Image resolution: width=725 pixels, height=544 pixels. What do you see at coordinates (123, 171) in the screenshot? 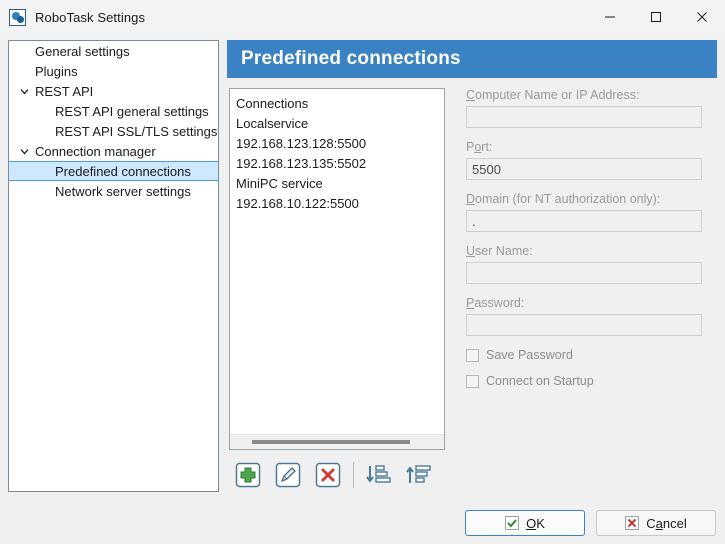
I see `sidebar-item-label: Predefined connections` at bounding box center [123, 171].